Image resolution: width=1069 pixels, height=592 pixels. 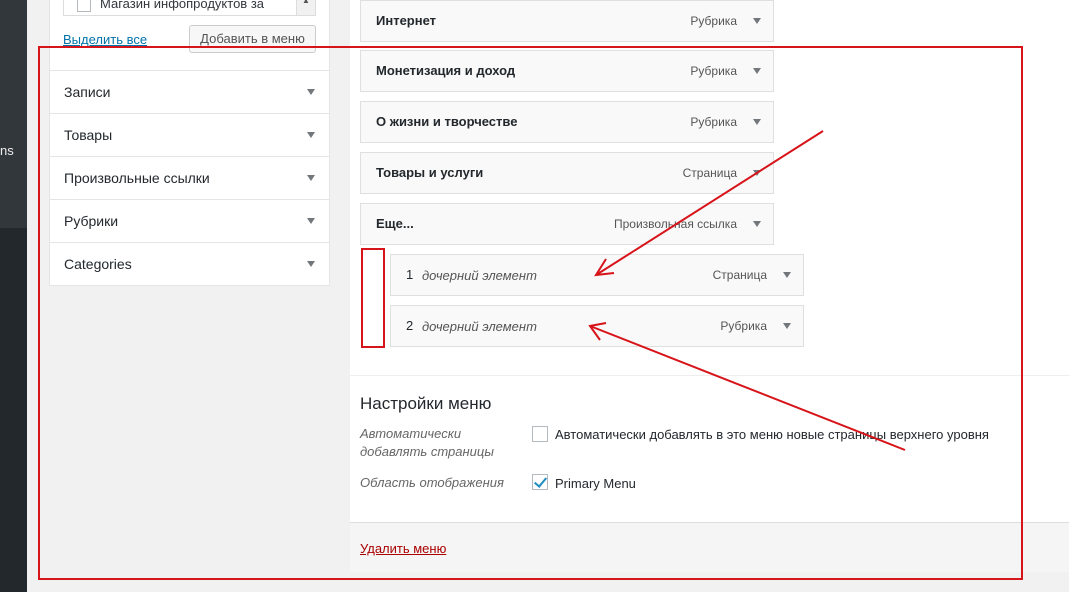 I want to click on auto-add-checkbox, so click(x=540, y=434).